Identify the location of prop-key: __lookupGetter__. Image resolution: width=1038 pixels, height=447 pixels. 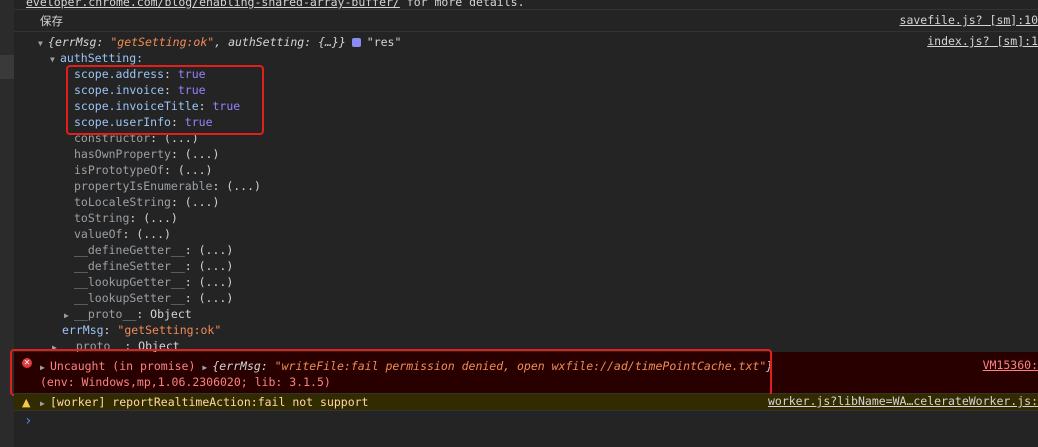
(129, 282).